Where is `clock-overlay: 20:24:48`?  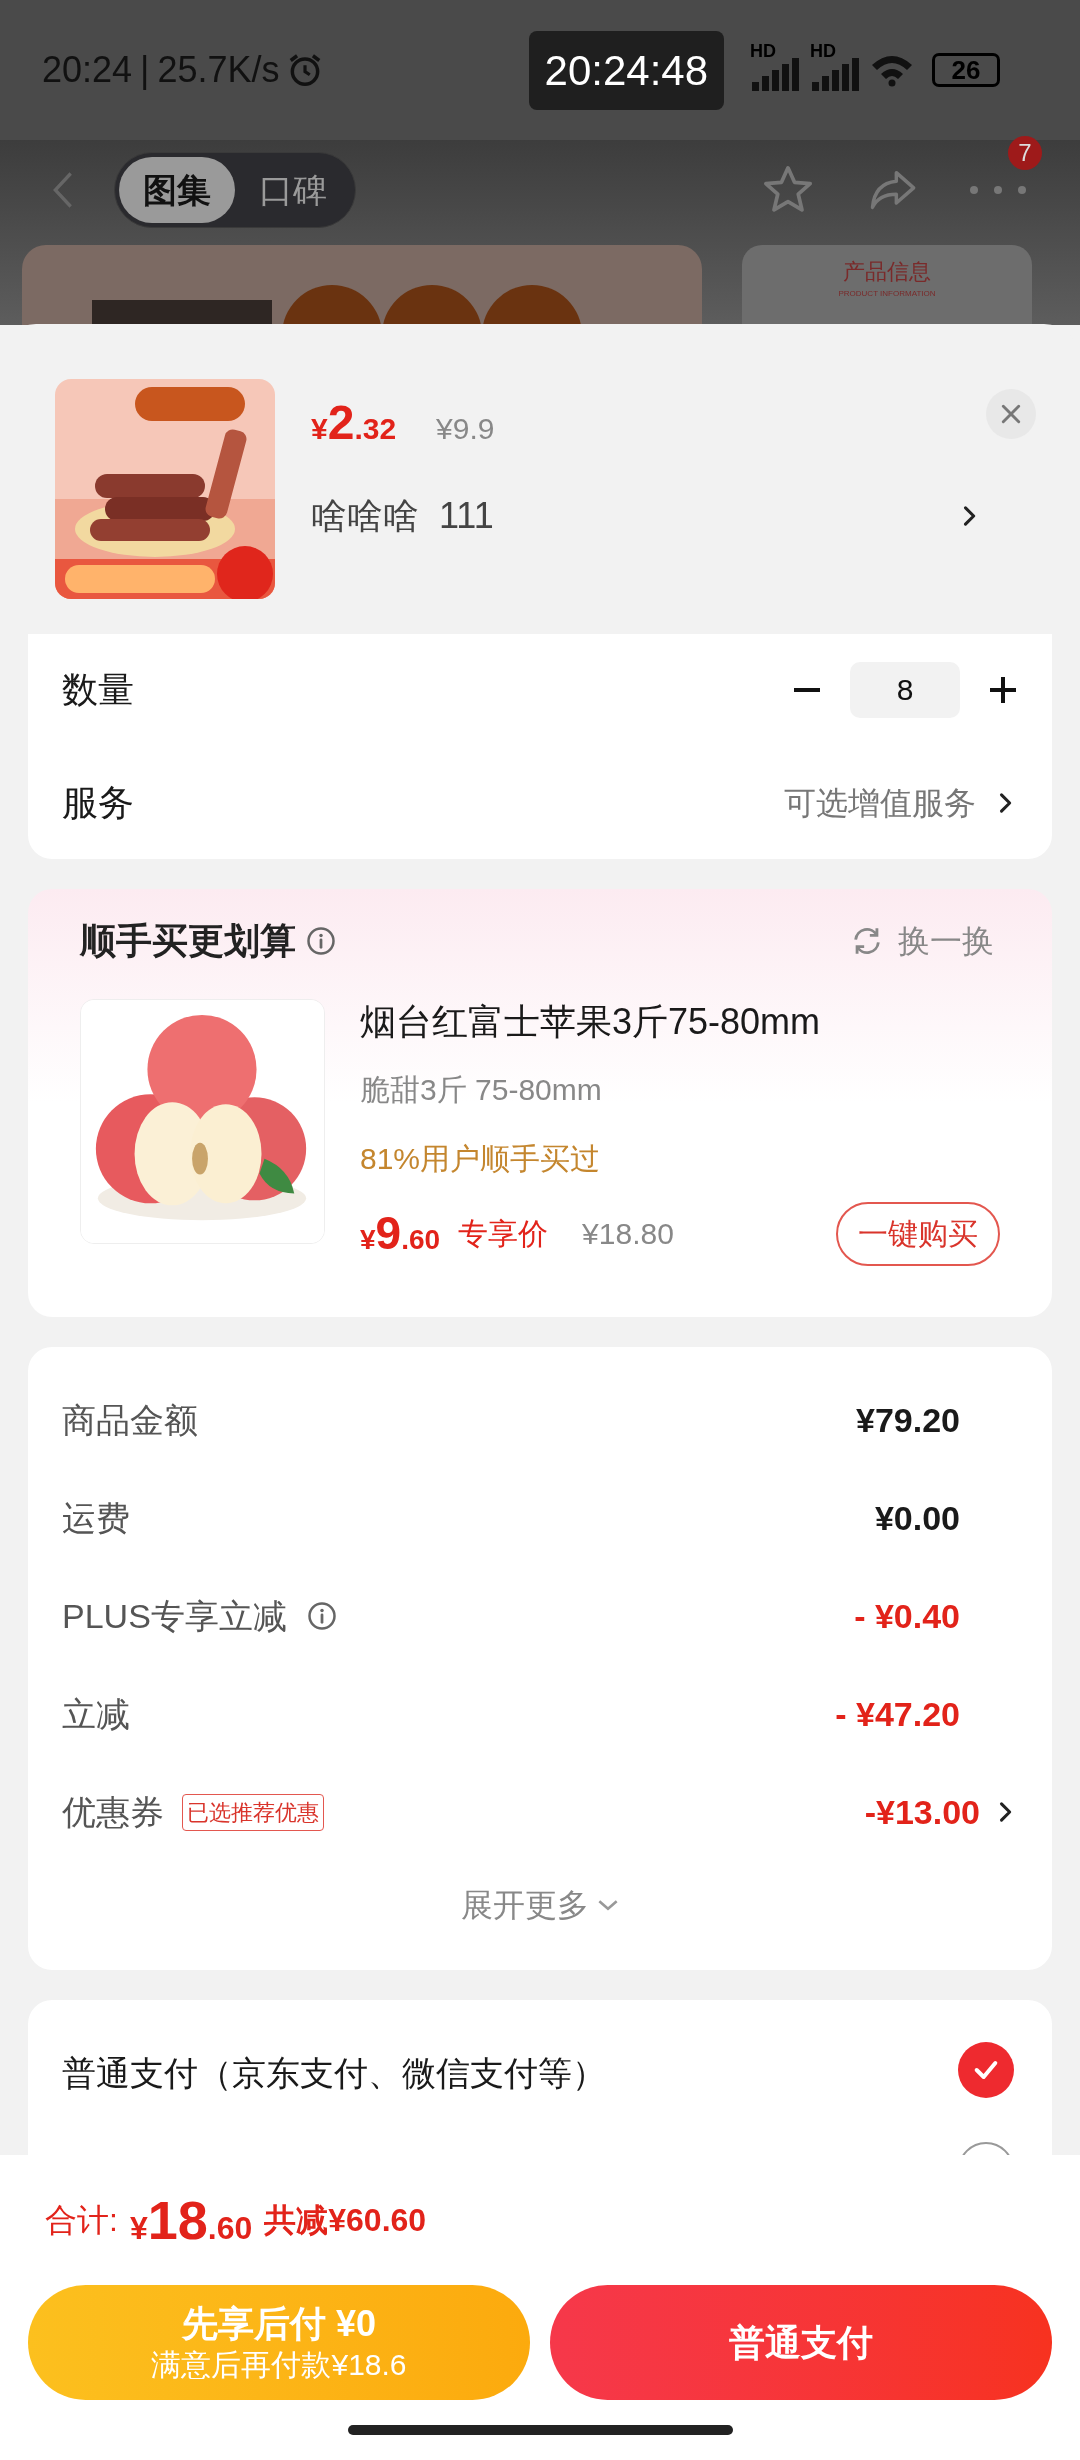
clock-overlay: 20:24:48 is located at coordinates (626, 70).